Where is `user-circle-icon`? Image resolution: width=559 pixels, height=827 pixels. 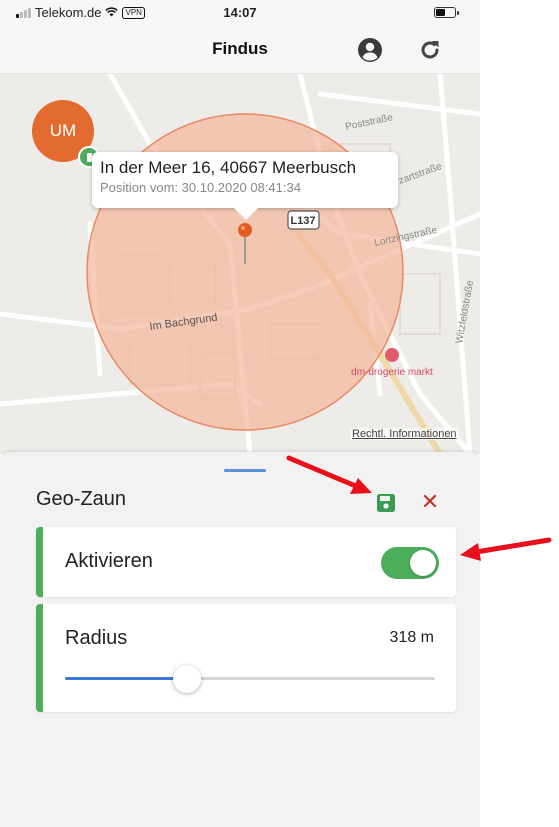
user-circle-icon is located at coordinates (370, 50).